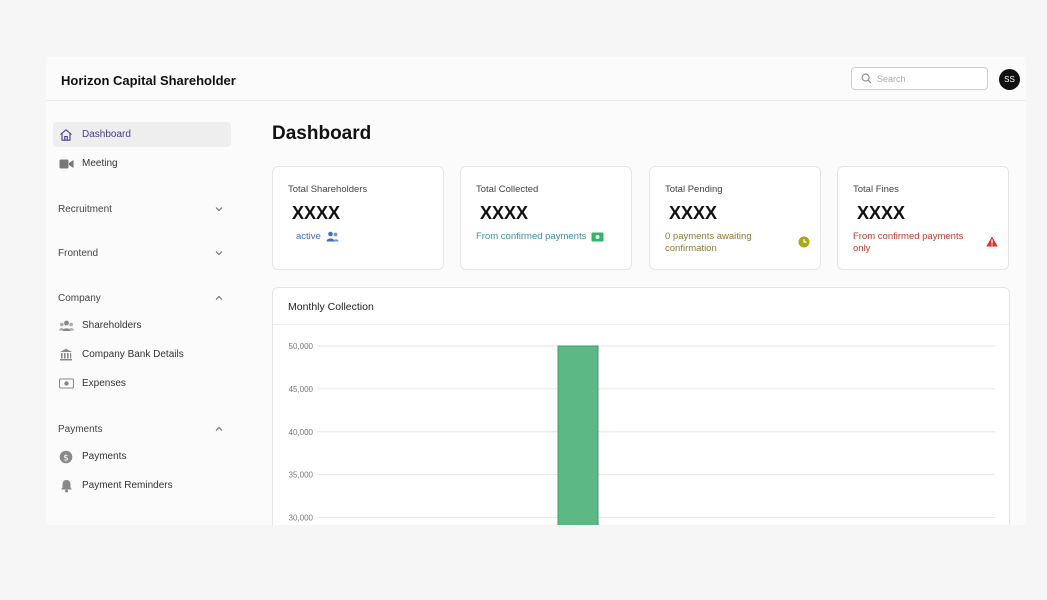  Describe the element at coordinates (866, 78) in the screenshot. I see `search-icon` at that location.